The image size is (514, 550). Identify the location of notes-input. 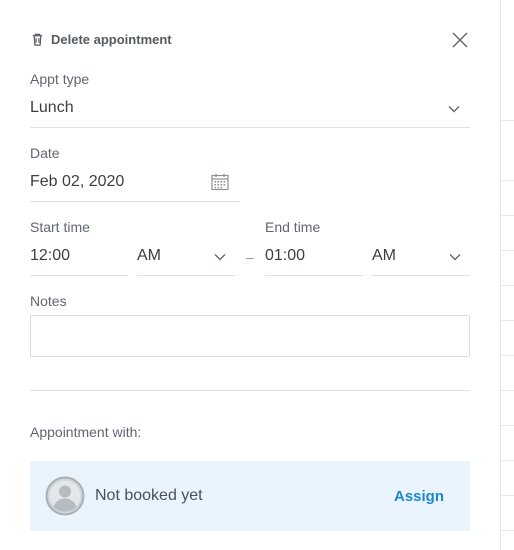
(250, 336).